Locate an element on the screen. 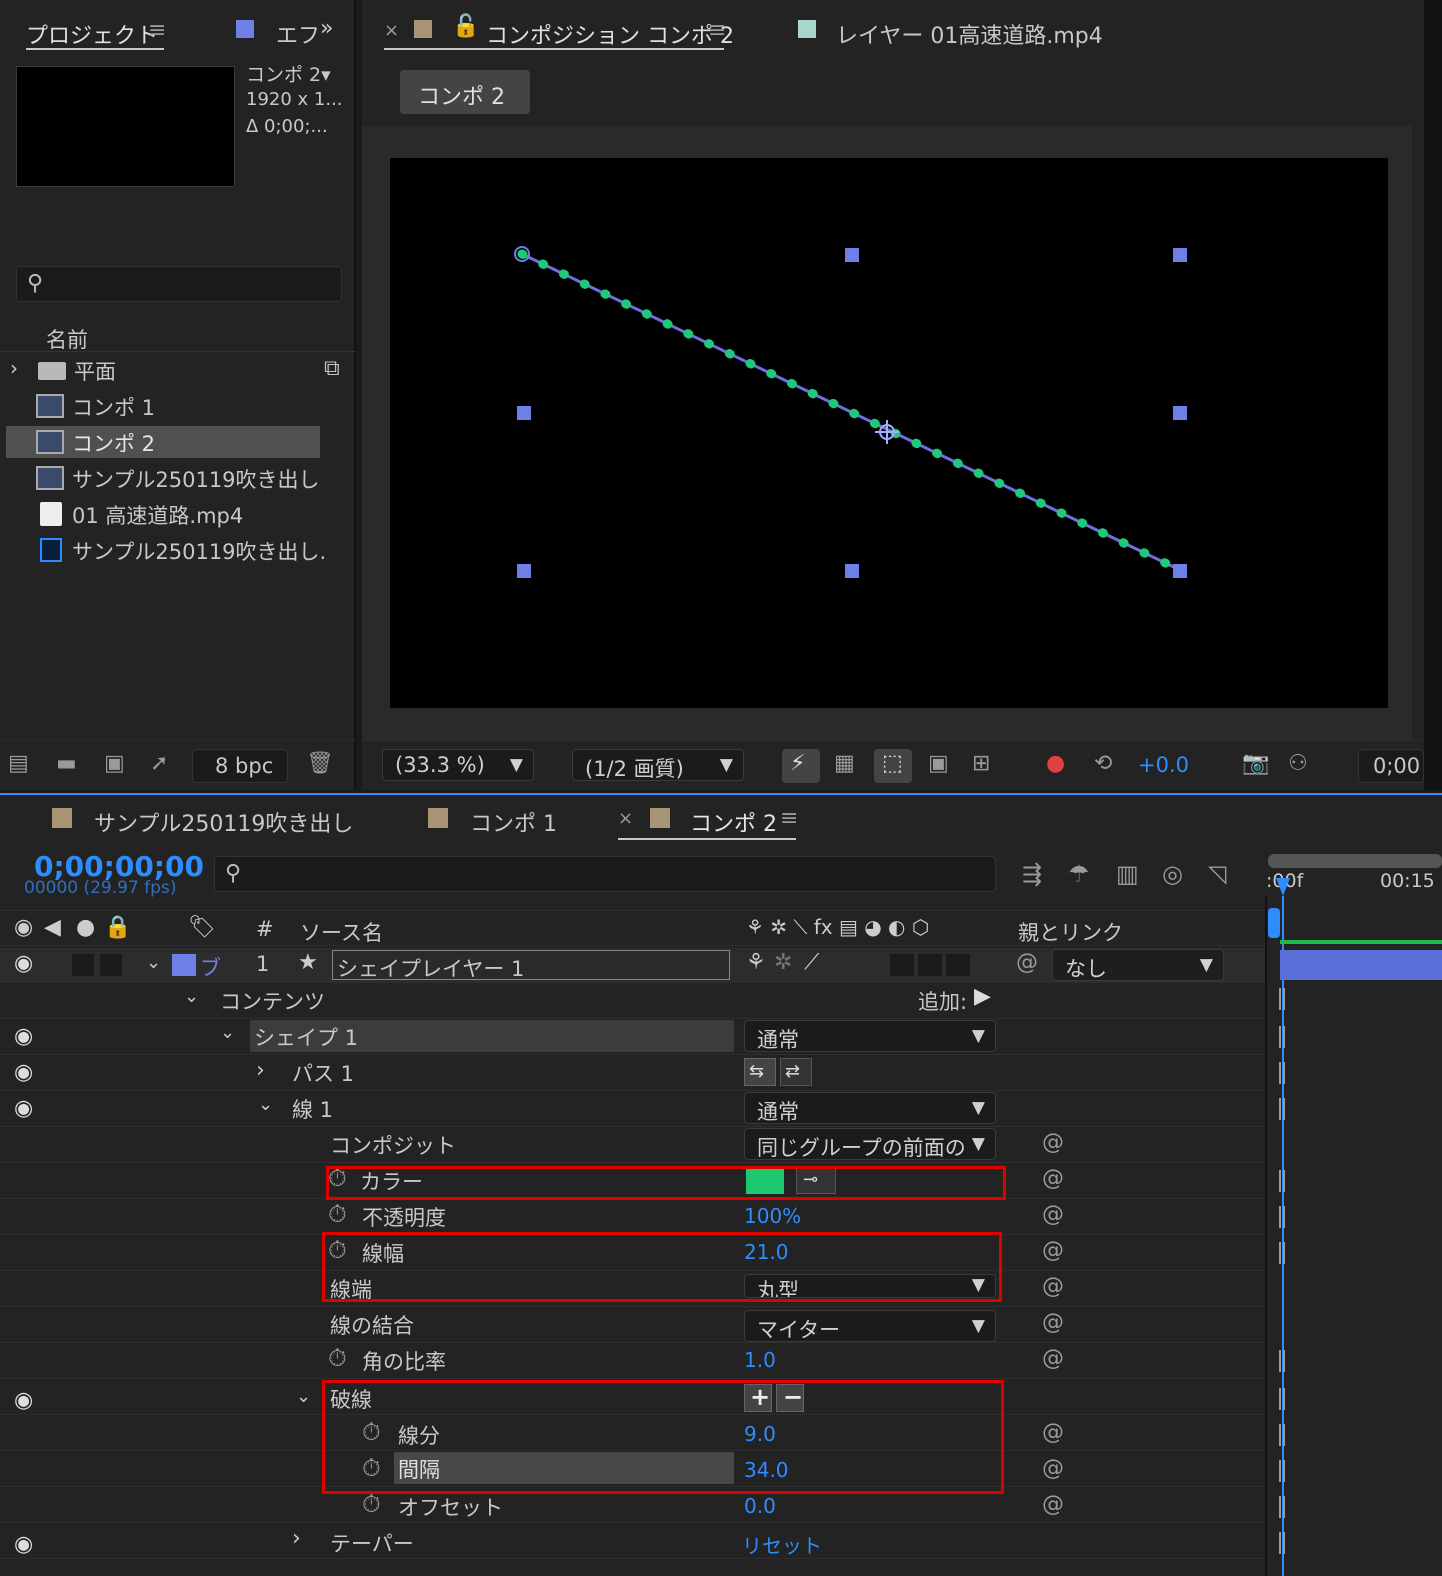 The image size is (1442, 1576). solo-toggle is located at coordinates (83, 965).